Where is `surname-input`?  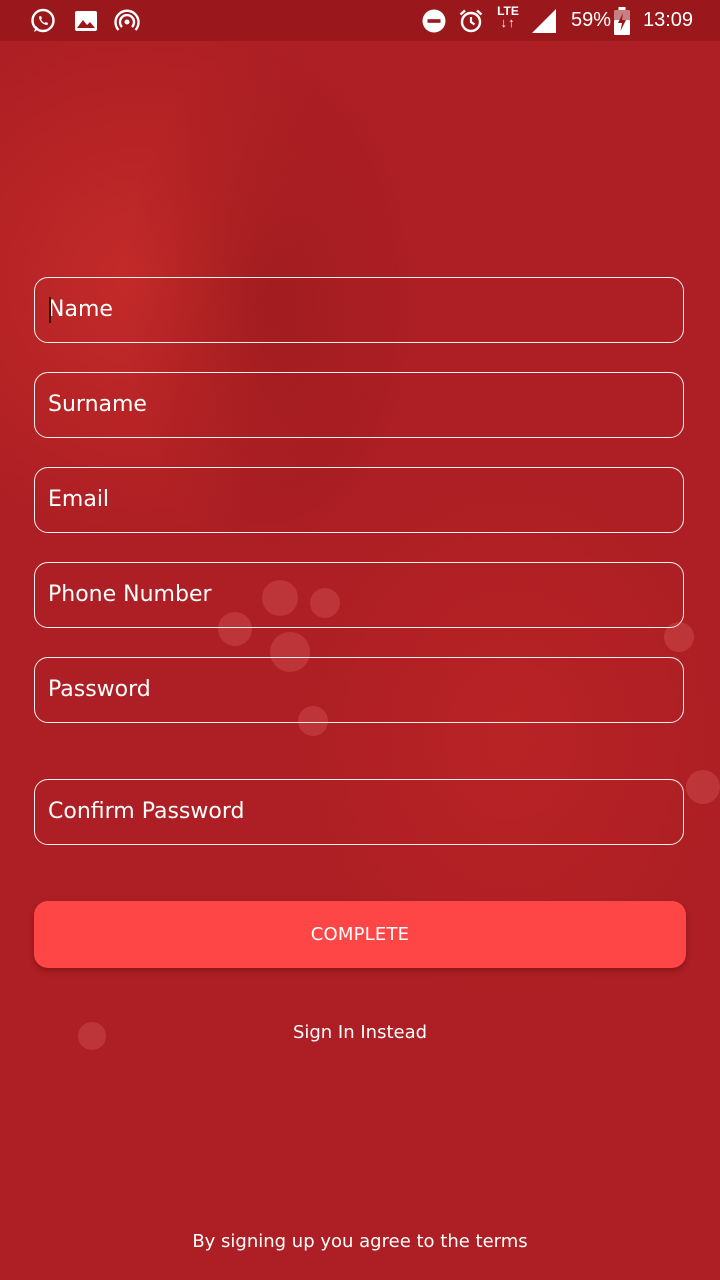
surname-input is located at coordinates (358, 404).